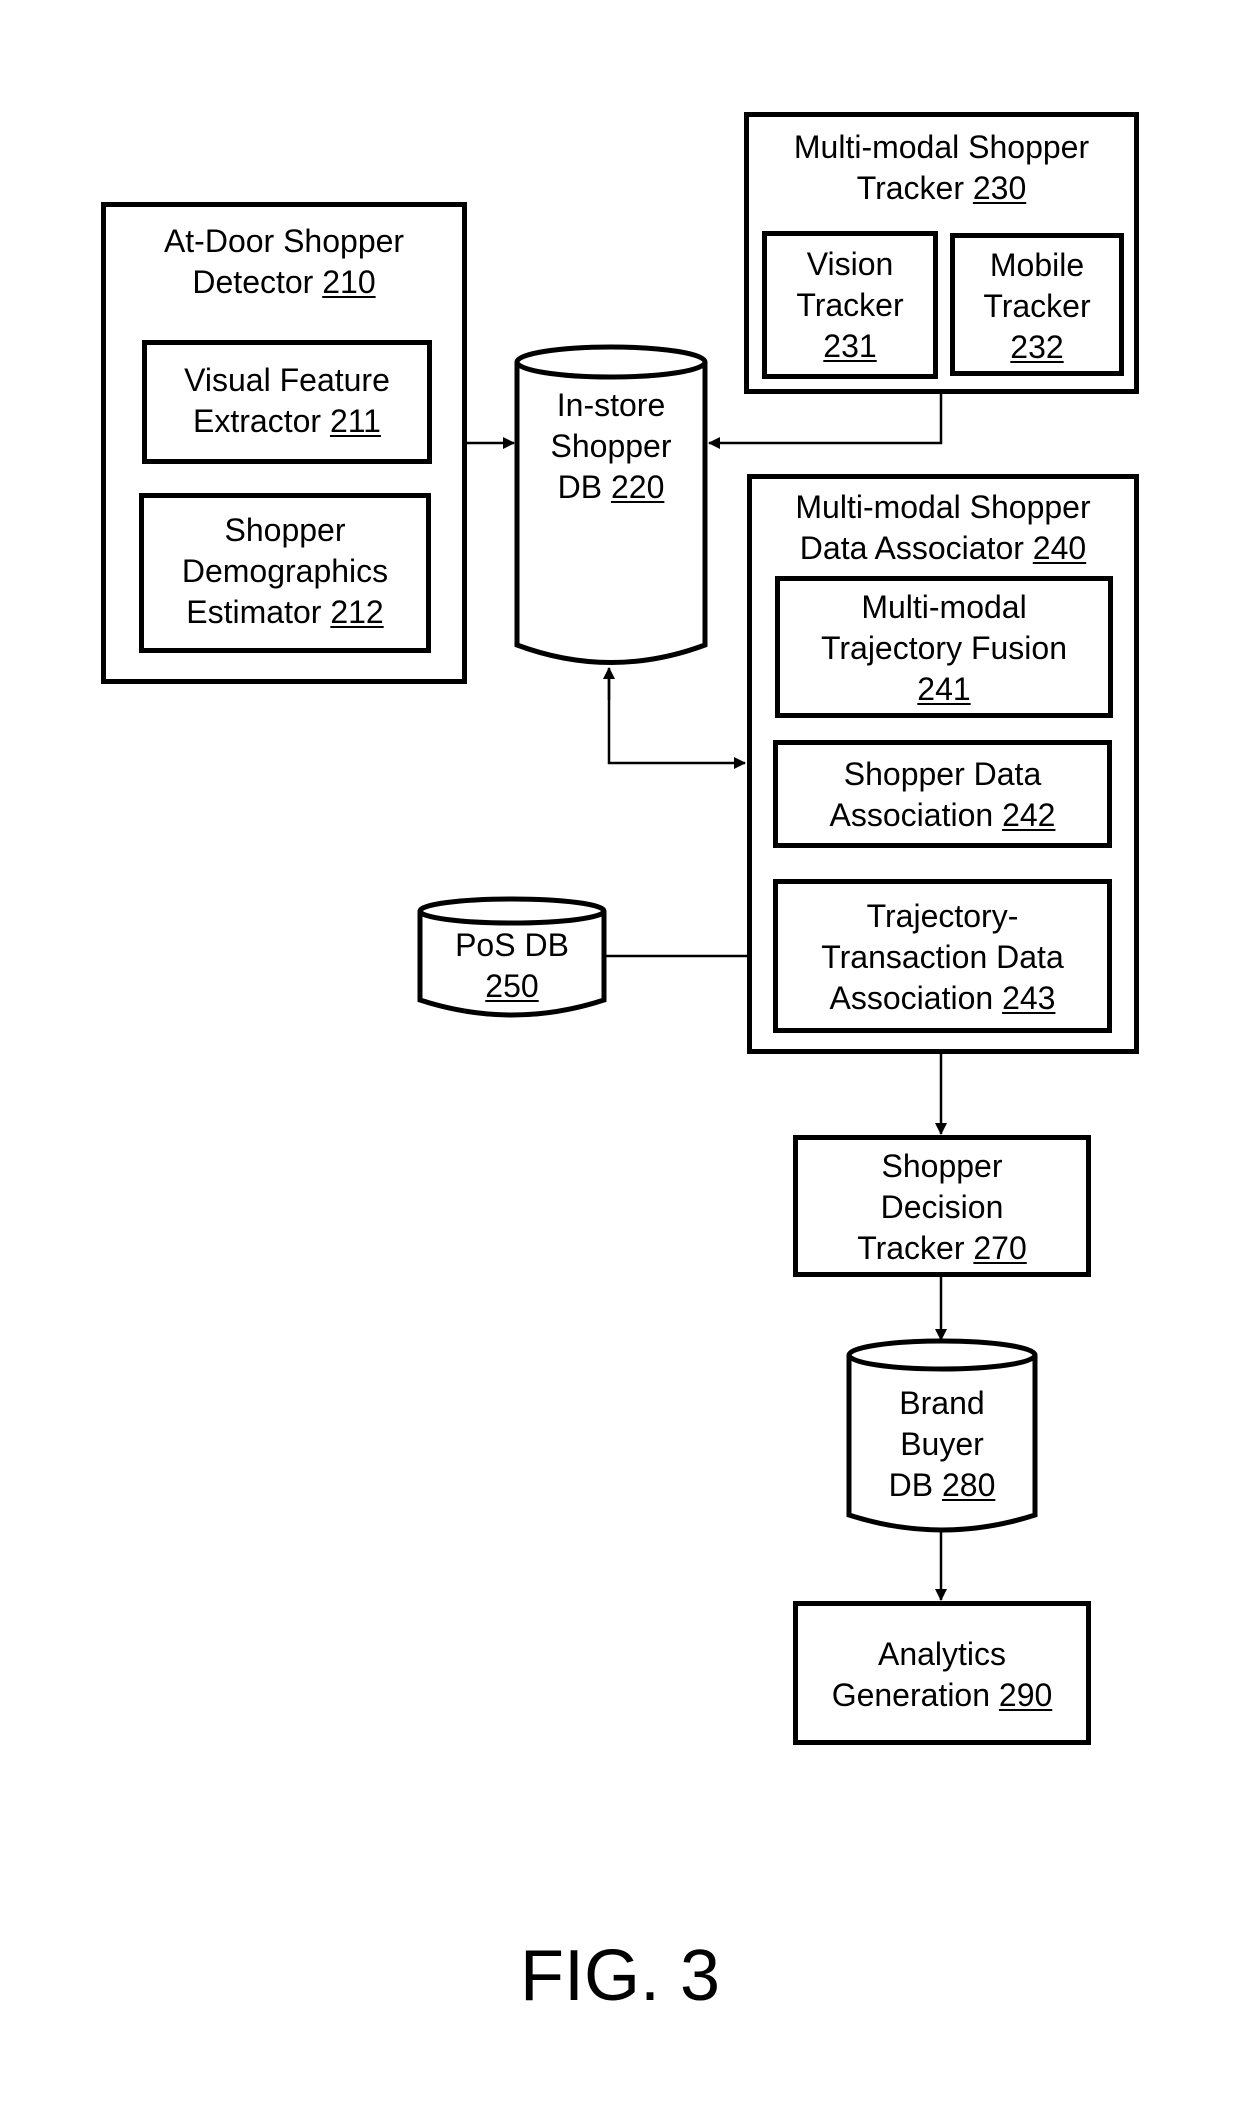 The height and width of the screenshot is (2106, 1240). What do you see at coordinates (287, 380) in the screenshot?
I see `label-line: Visual Feature` at bounding box center [287, 380].